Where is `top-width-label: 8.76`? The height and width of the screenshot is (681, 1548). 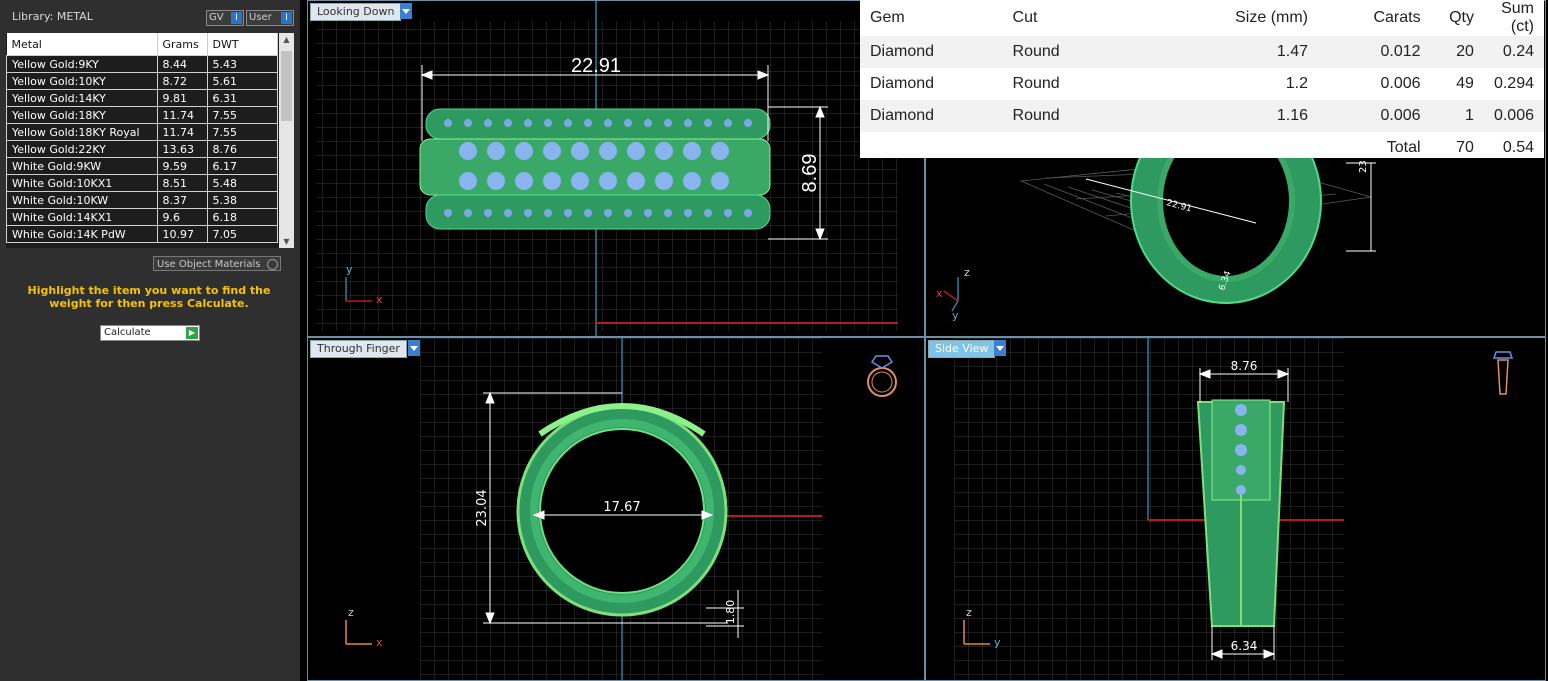 top-width-label: 8.76 is located at coordinates (1244, 366).